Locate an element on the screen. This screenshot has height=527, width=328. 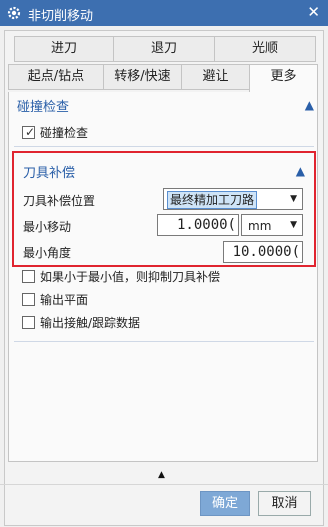
min-move-label: 最小移动 is located at coordinates (47, 227).